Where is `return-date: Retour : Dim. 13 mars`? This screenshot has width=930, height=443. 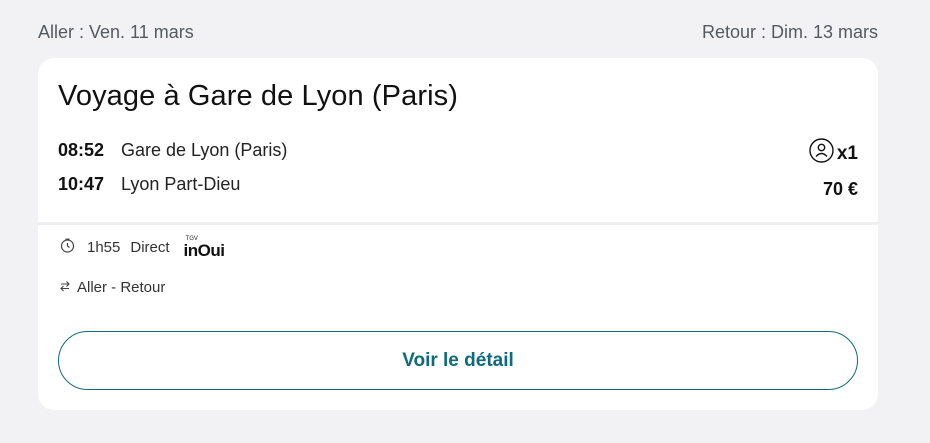 return-date: Retour : Dim. 13 mars is located at coordinates (789, 32).